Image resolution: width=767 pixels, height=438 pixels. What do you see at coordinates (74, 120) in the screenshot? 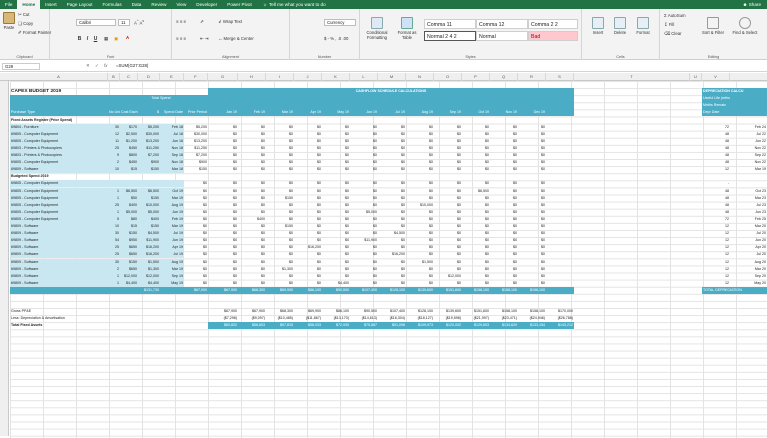
I see `cell: Fixed Assets Register (Prior Spend)` at bounding box center [74, 120].